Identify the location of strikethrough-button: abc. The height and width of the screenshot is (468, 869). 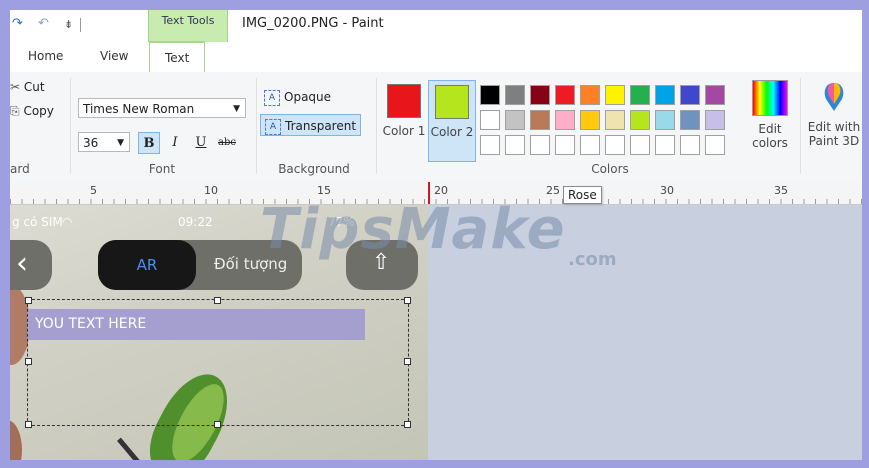
(227, 143).